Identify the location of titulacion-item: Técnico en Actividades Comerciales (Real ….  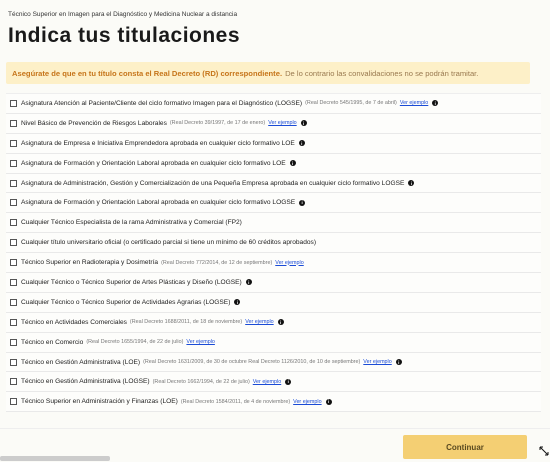
(273, 322).